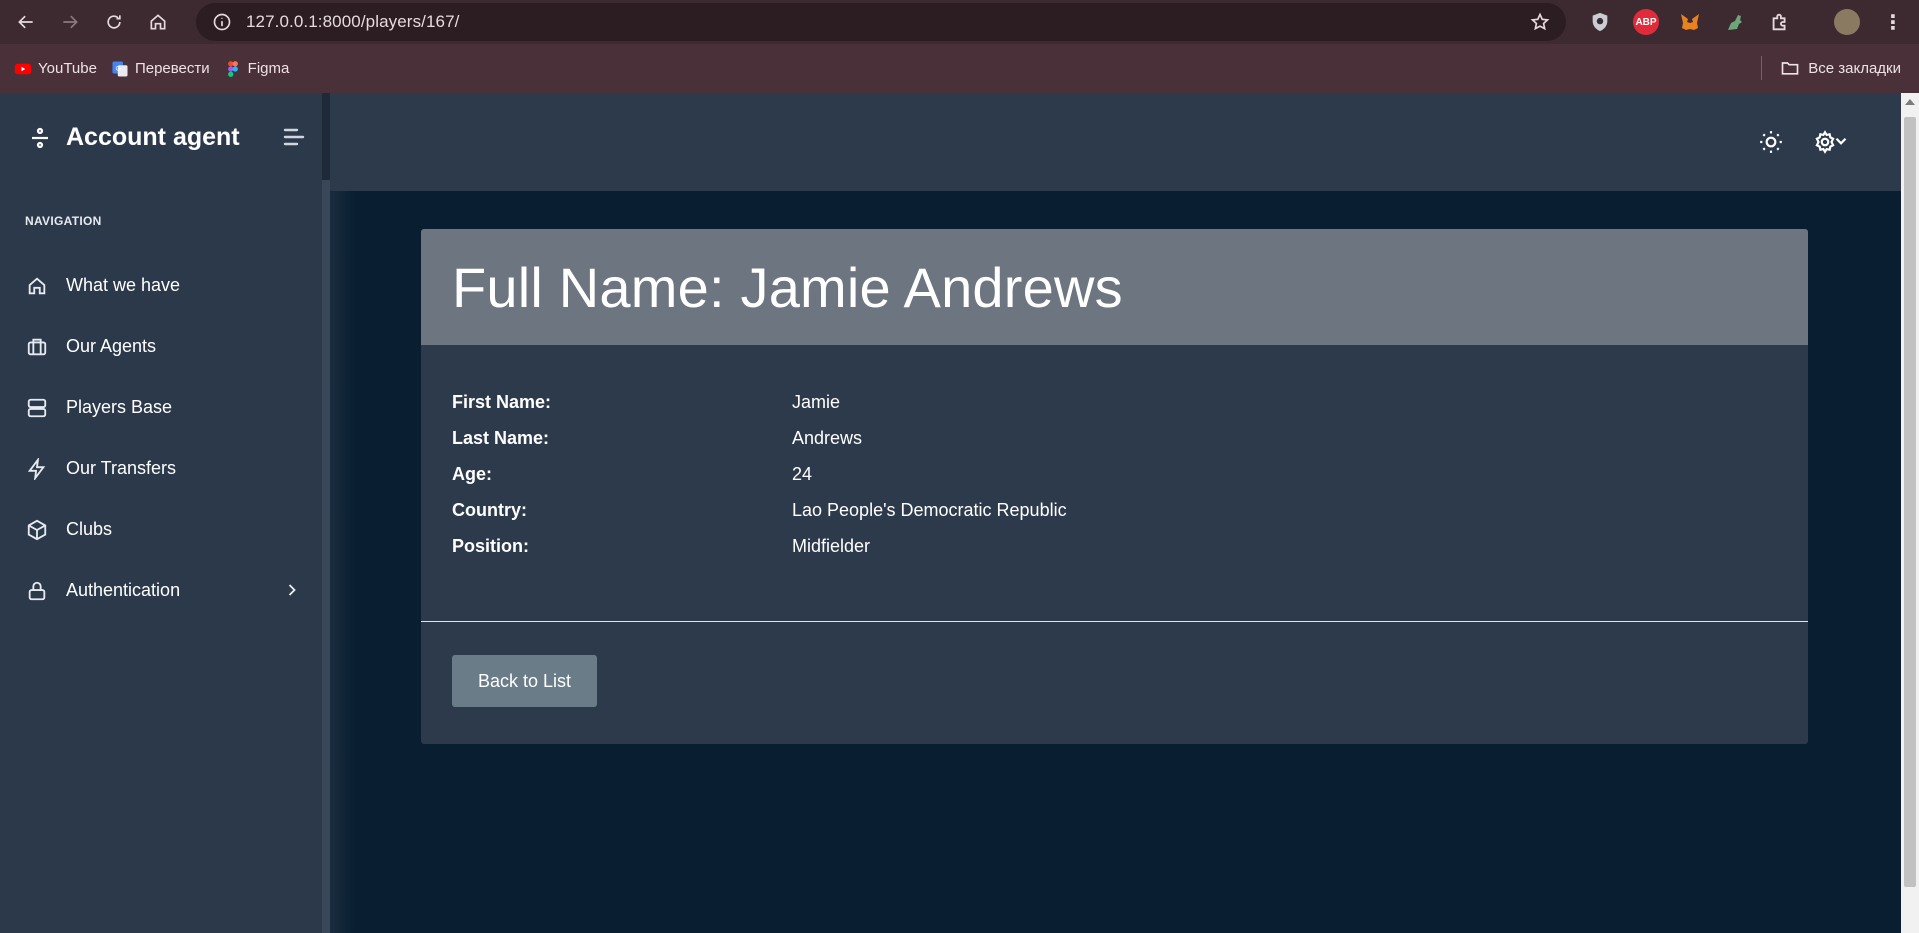 The height and width of the screenshot is (933, 1919). What do you see at coordinates (1646, 22) in the screenshot?
I see `adblock-extension-icon: ABP` at bounding box center [1646, 22].